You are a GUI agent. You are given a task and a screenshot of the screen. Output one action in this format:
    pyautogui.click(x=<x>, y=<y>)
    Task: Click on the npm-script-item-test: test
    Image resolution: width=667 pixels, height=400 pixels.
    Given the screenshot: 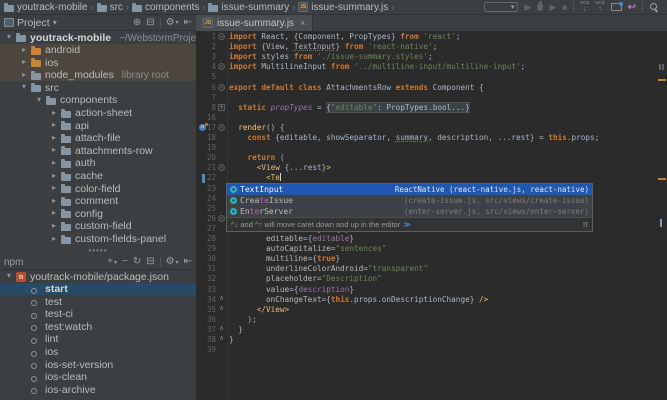 What is the action you would take?
    pyautogui.click(x=98, y=301)
    